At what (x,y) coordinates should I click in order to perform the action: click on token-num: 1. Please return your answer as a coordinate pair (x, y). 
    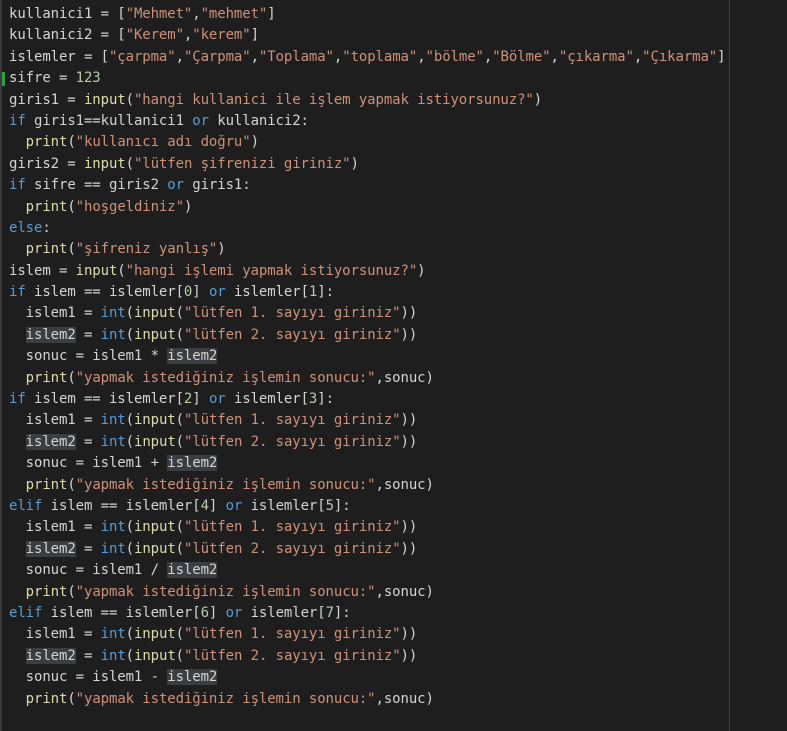
    Looking at the image, I should click on (313, 292).